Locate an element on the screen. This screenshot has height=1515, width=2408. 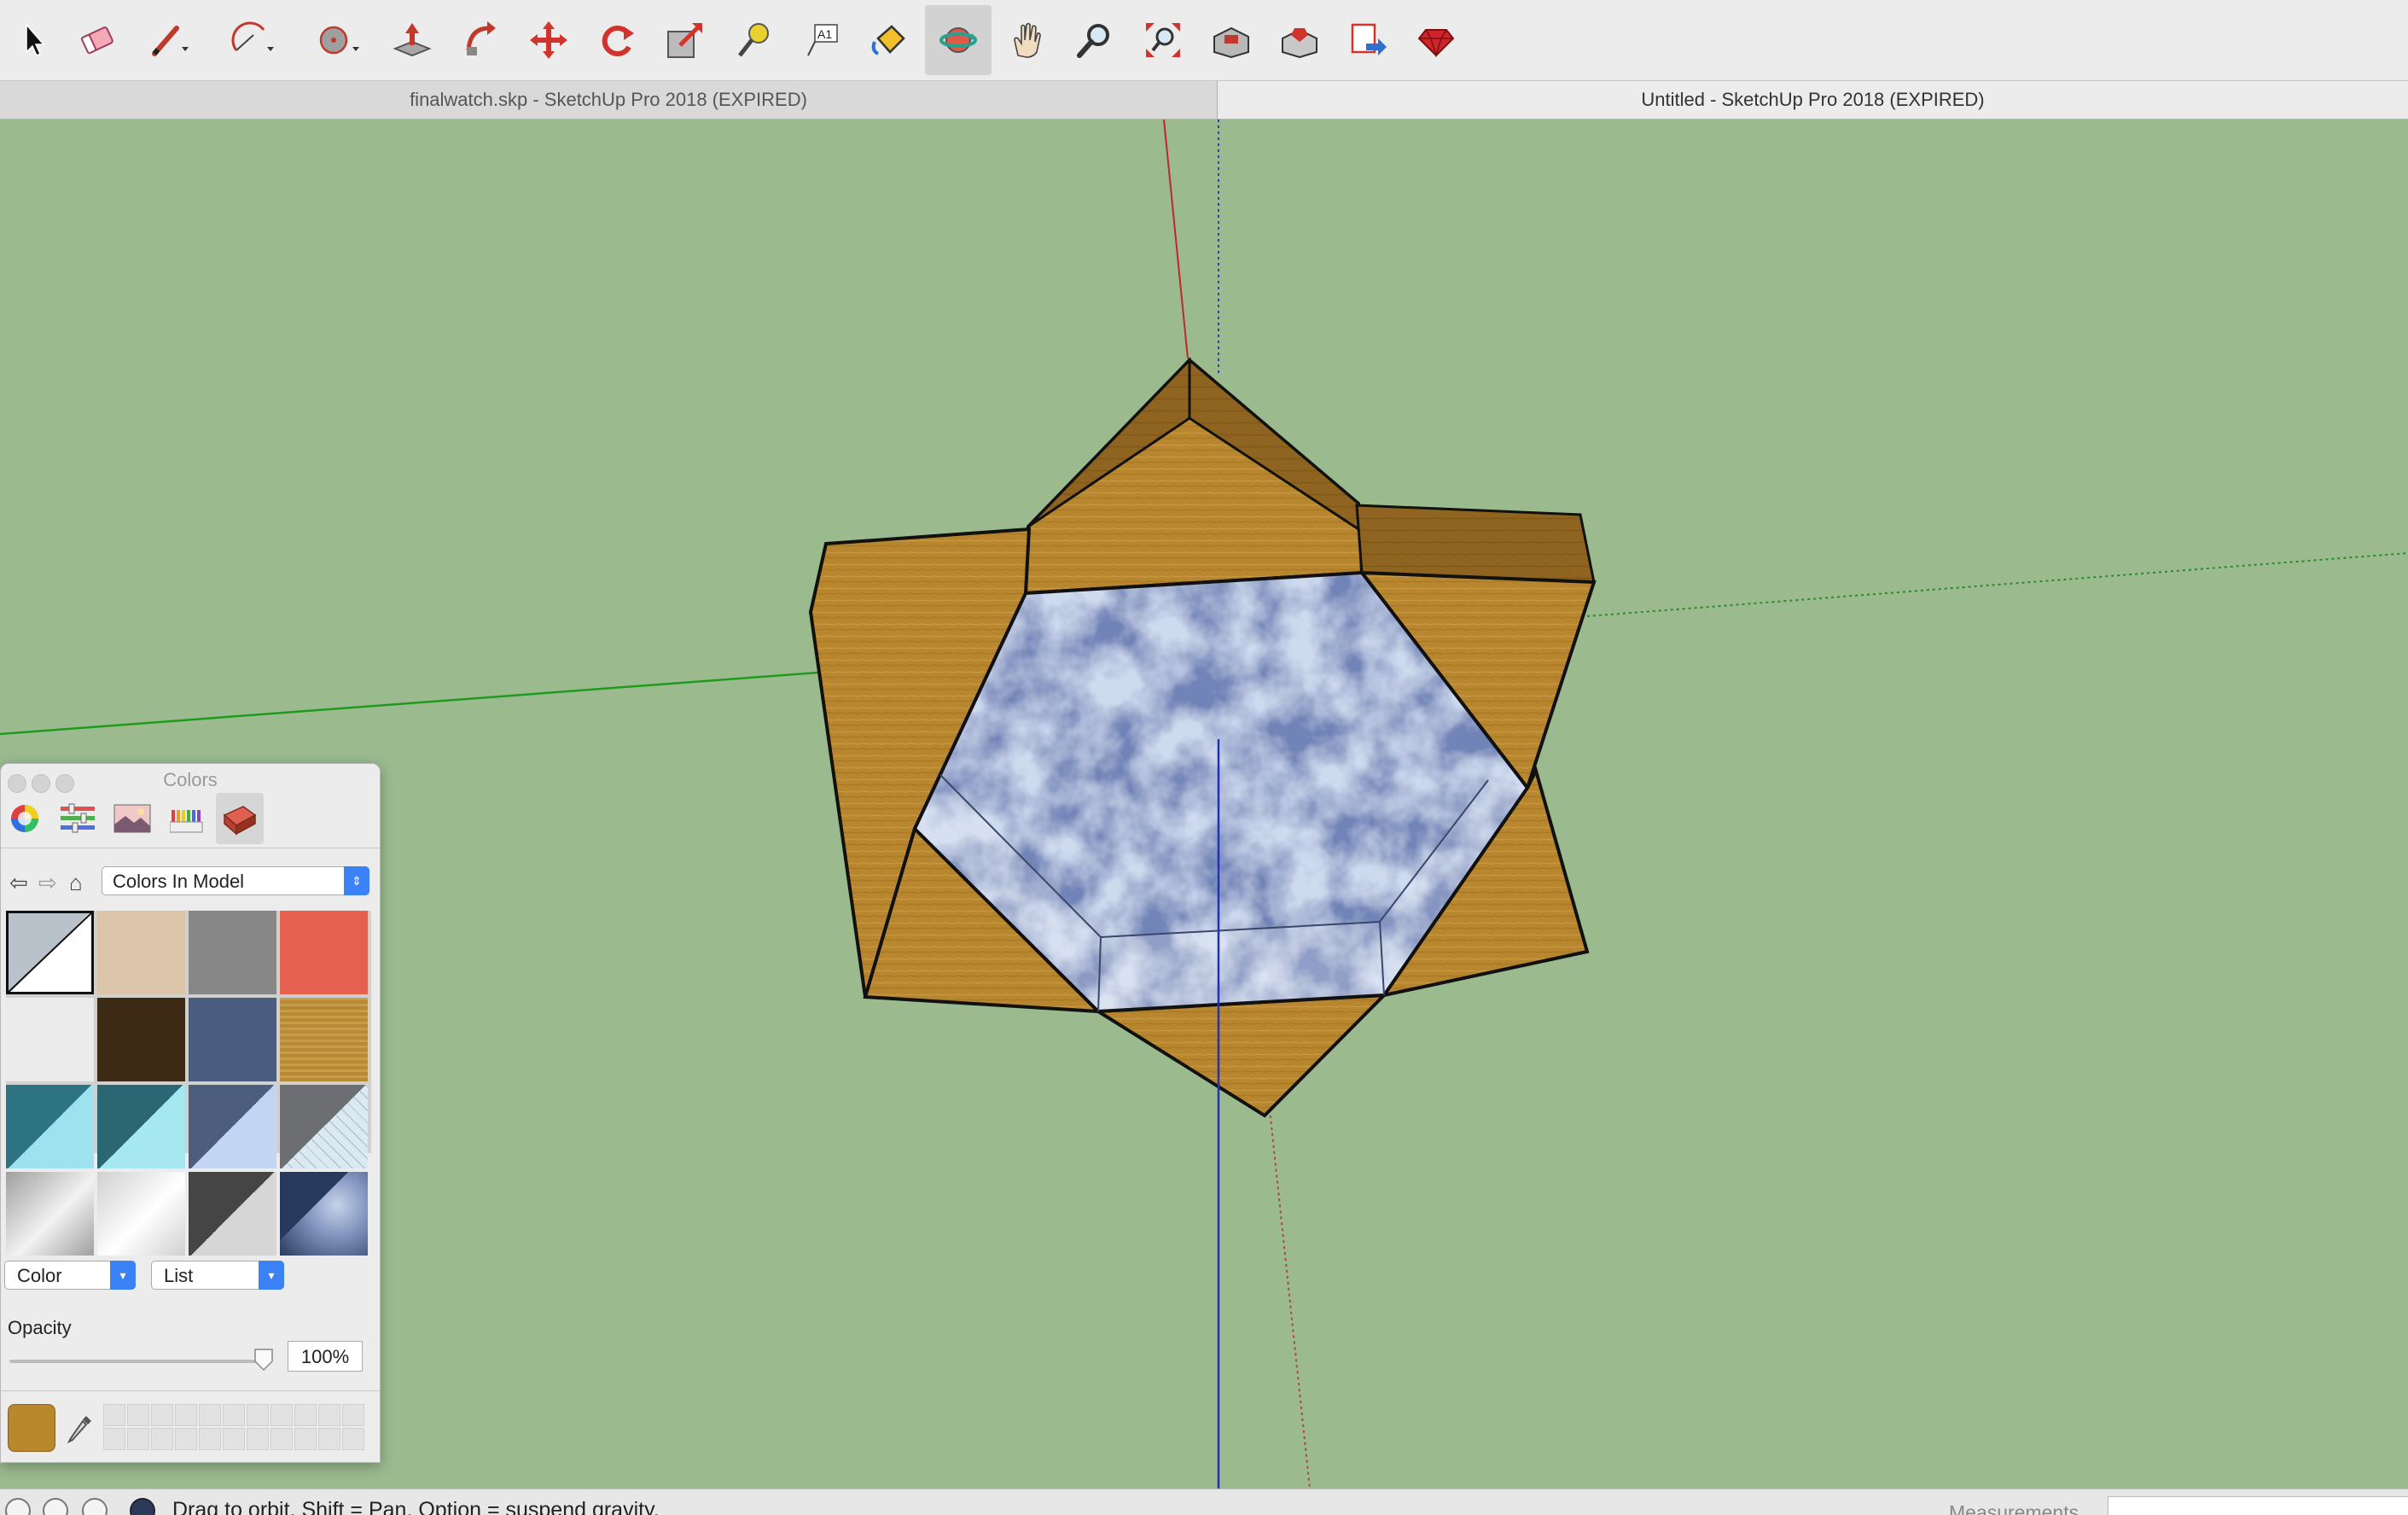
move-icon is located at coordinates (548, 40).